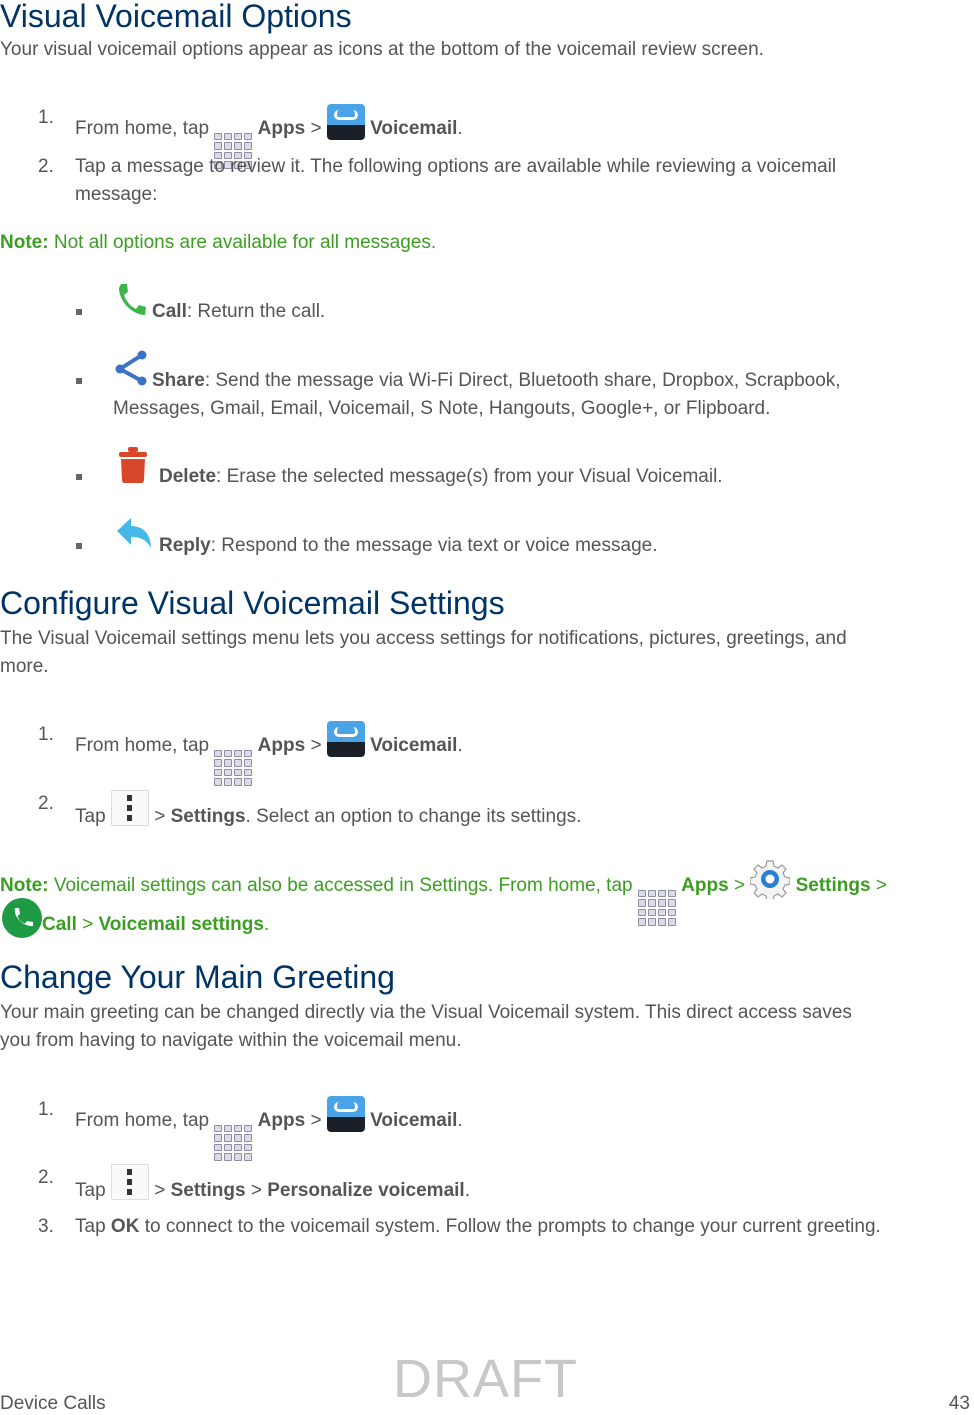  What do you see at coordinates (125, 1226) in the screenshot?
I see `ok-label: OK` at bounding box center [125, 1226].